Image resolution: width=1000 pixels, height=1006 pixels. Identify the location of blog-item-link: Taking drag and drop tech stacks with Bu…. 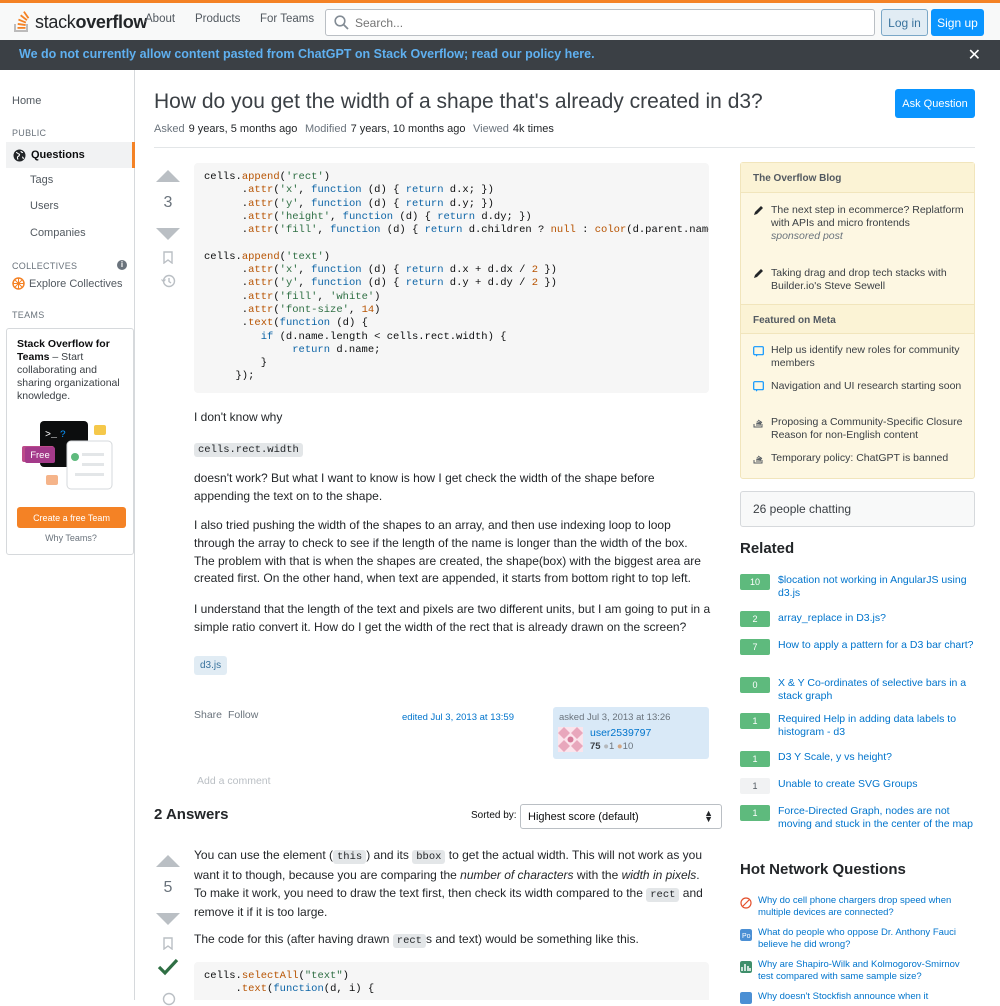
(869, 280).